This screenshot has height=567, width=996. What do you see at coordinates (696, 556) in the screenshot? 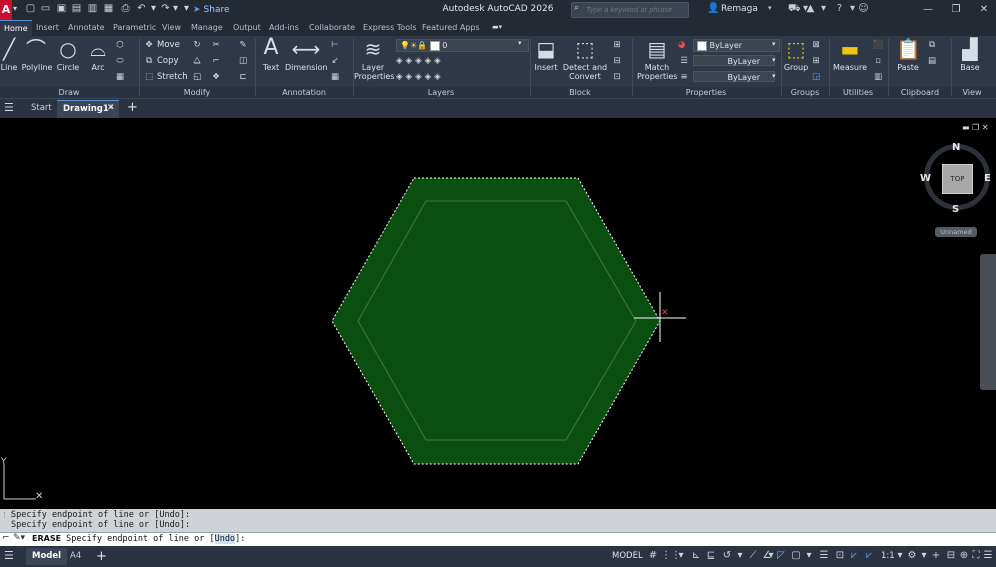
I see `infer-constraints-icon: ⊾` at bounding box center [696, 556].